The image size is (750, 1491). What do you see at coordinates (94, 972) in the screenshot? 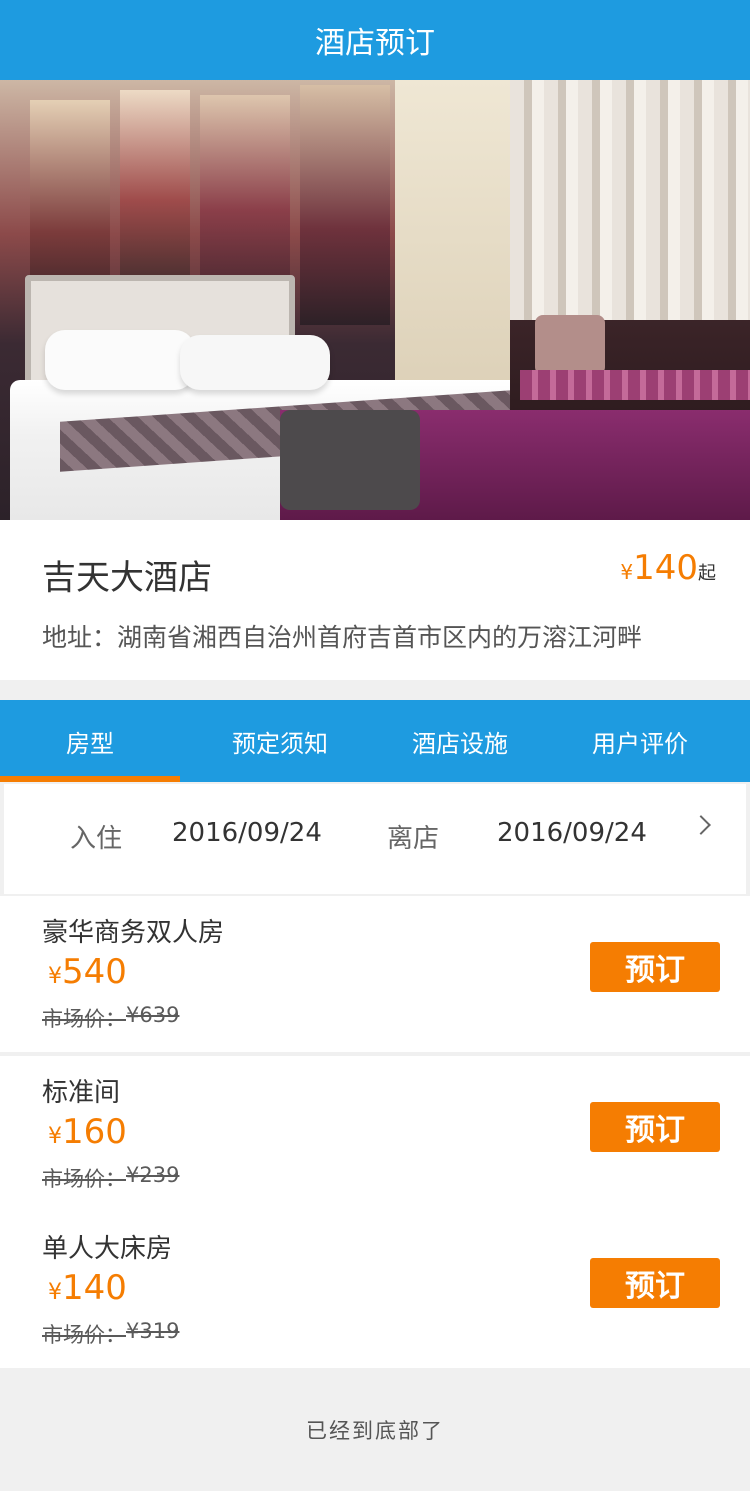
I see `room-price-amount: 540` at bounding box center [94, 972].